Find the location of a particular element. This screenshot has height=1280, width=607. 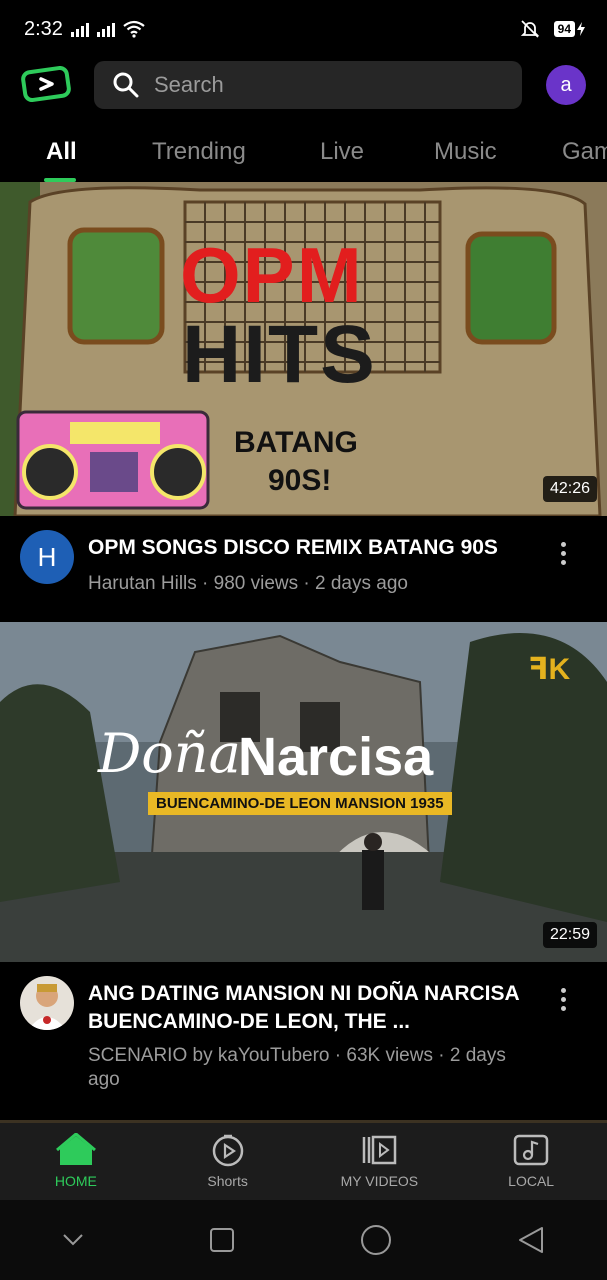

nav-my-videos: MY VIDEOS is located at coordinates (380, 1161).